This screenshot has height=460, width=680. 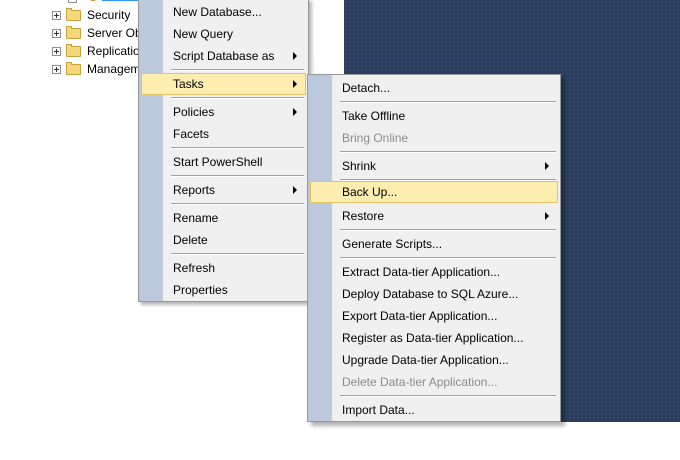 I want to click on menu-item-label: Script Database as, so click(x=224, y=56).